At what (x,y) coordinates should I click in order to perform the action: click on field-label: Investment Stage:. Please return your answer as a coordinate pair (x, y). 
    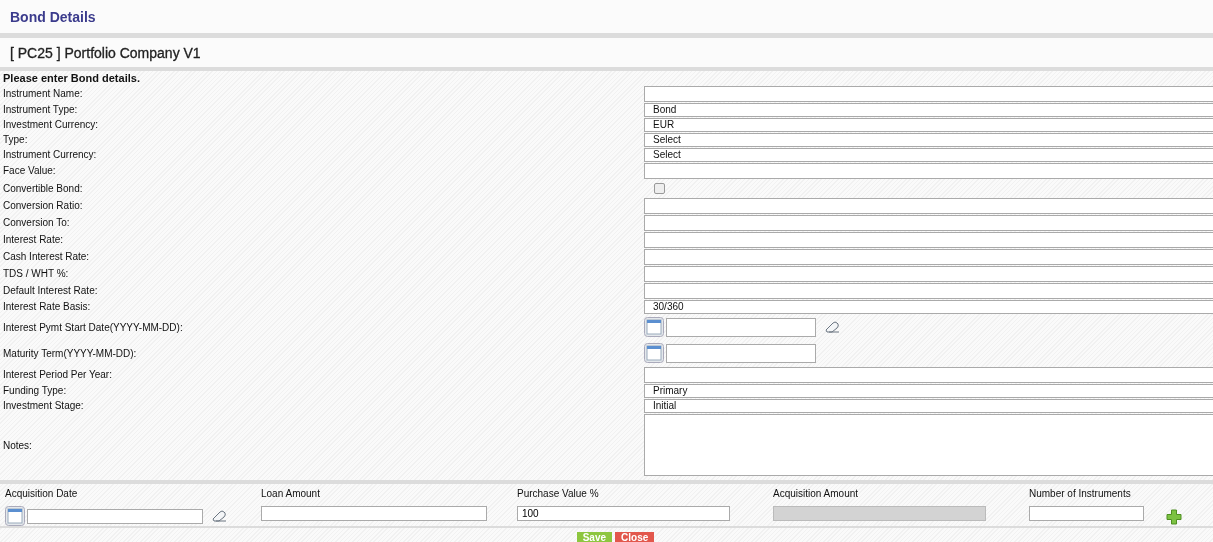
    Looking at the image, I should click on (44, 405).